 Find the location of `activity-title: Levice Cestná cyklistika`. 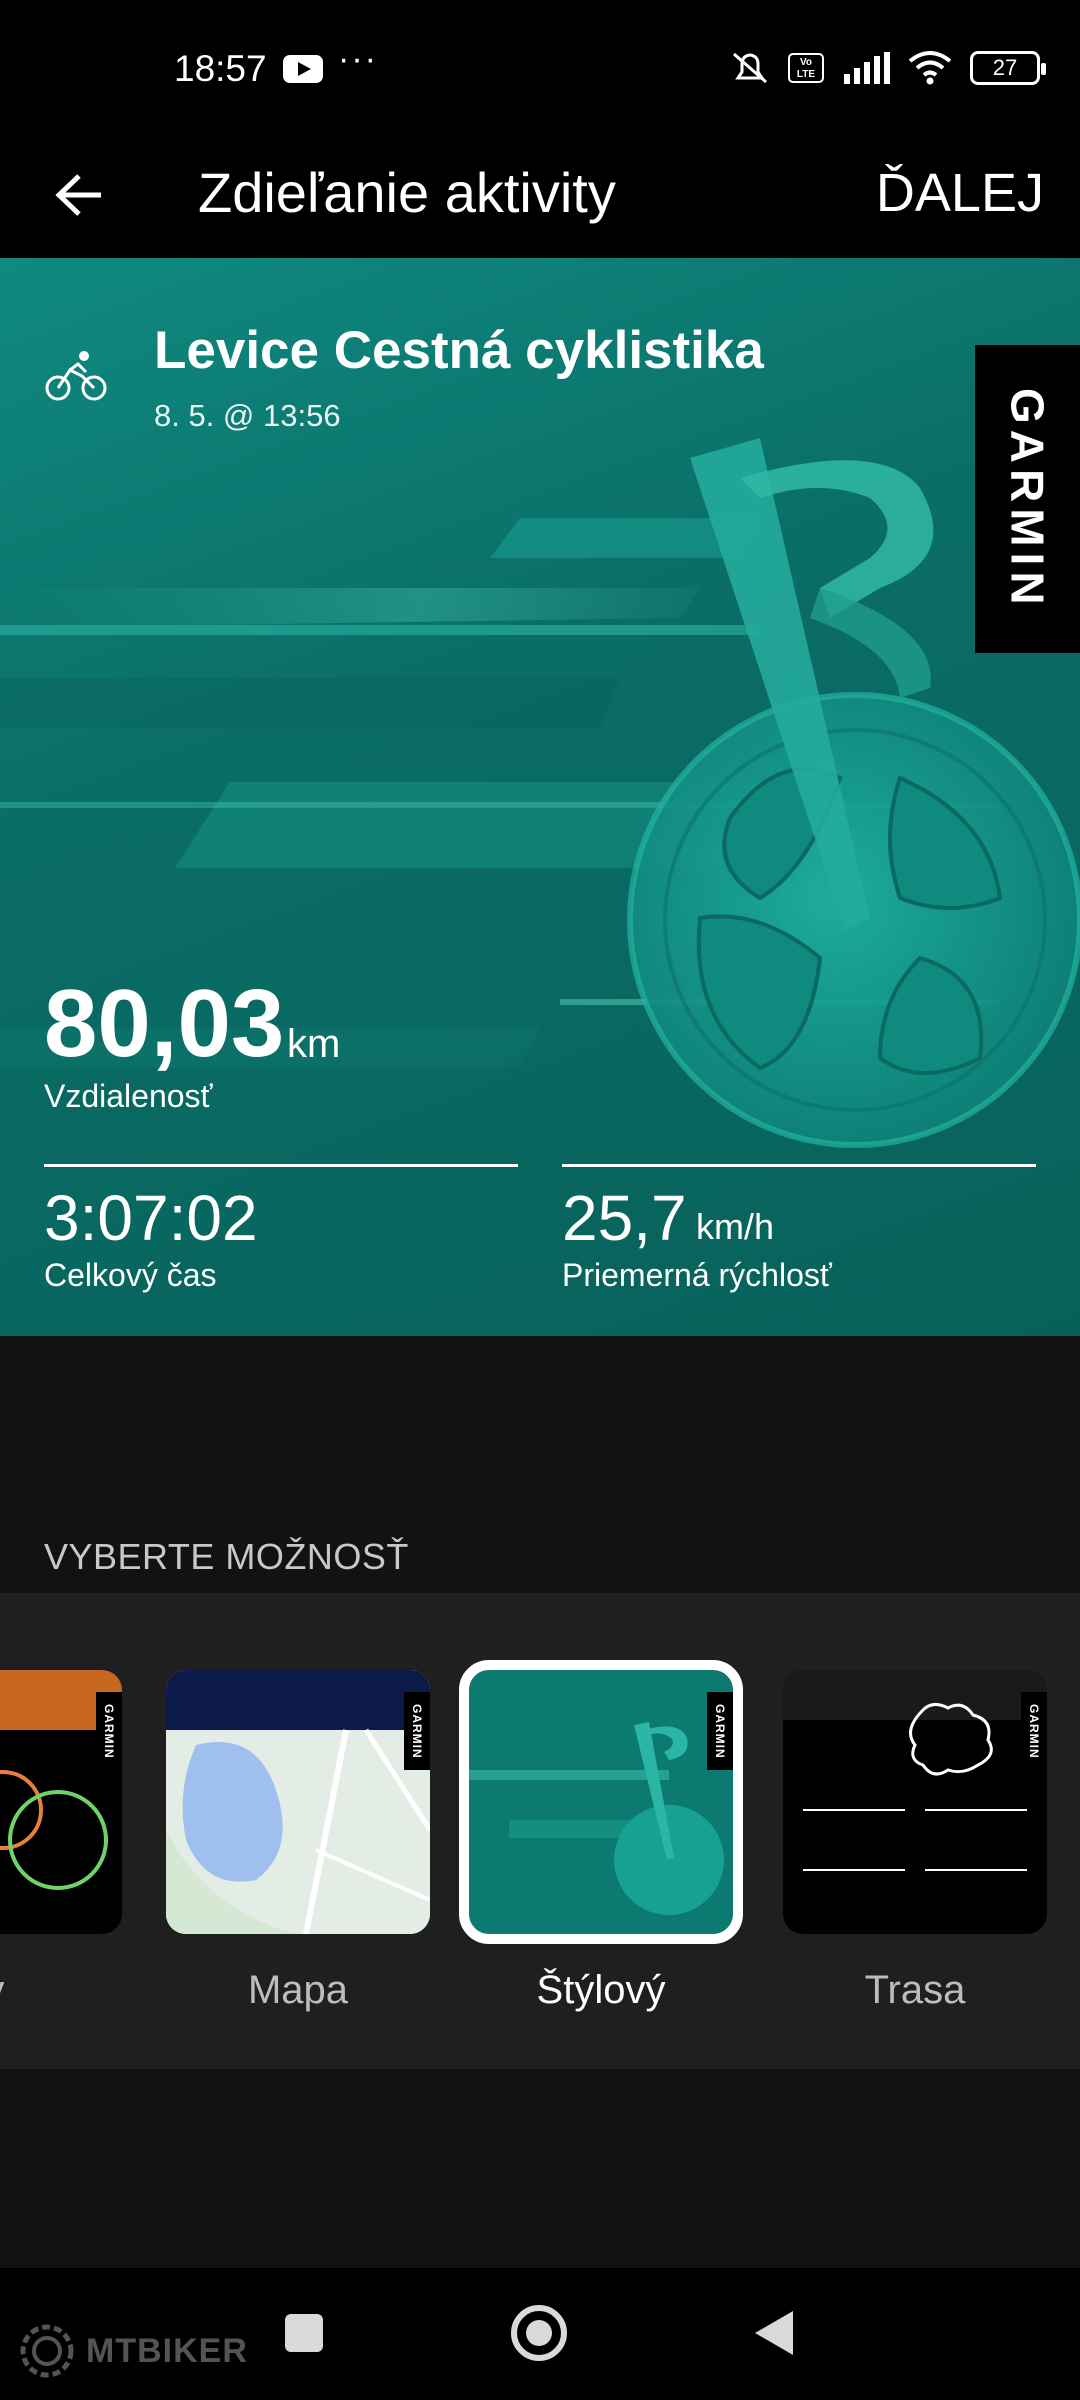

activity-title: Levice Cestná cyklistika is located at coordinates (459, 350).